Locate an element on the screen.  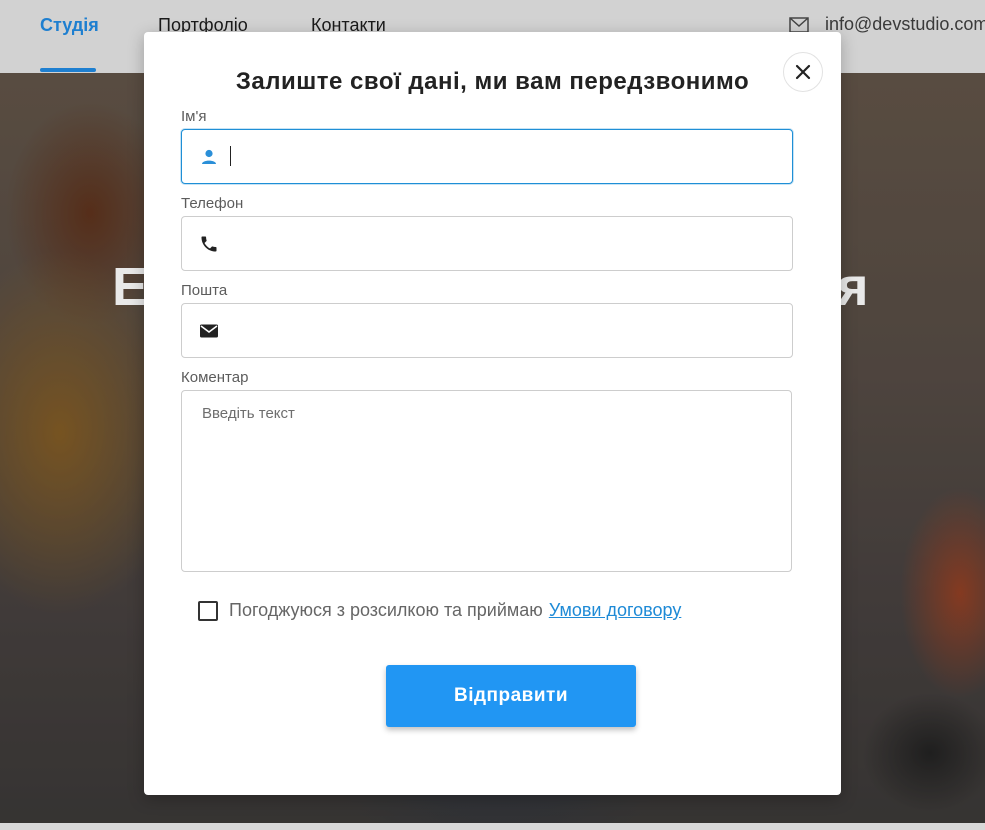
hero-heading-fragment-right: я is located at coordinates (853, 287).